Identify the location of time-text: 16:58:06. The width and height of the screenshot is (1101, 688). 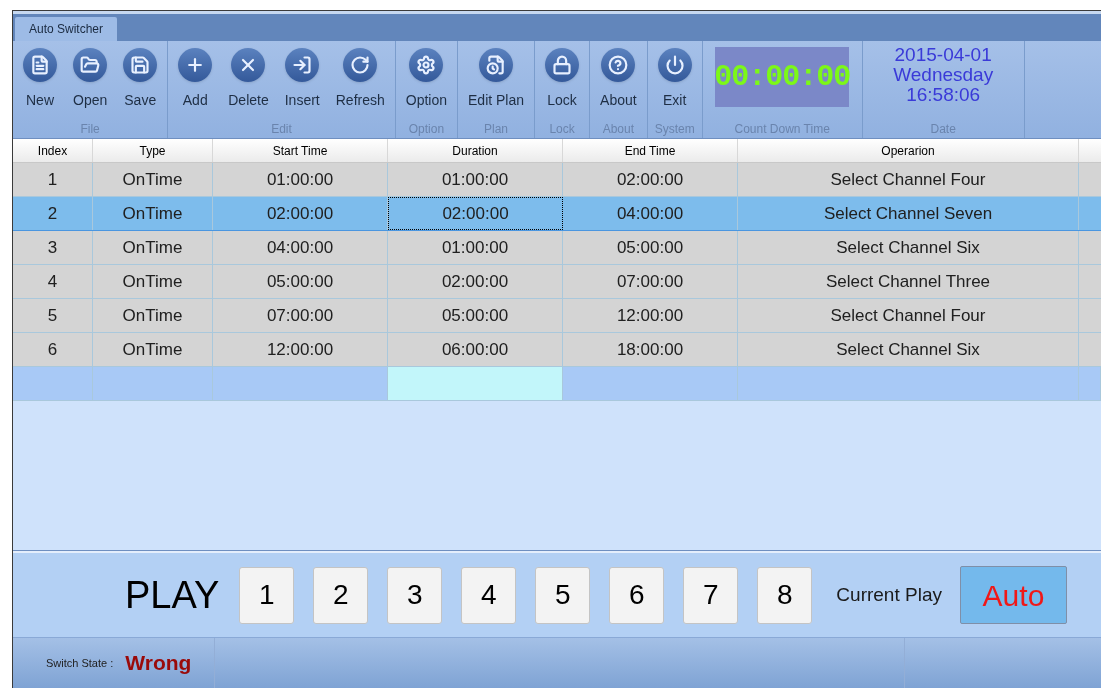
(943, 95).